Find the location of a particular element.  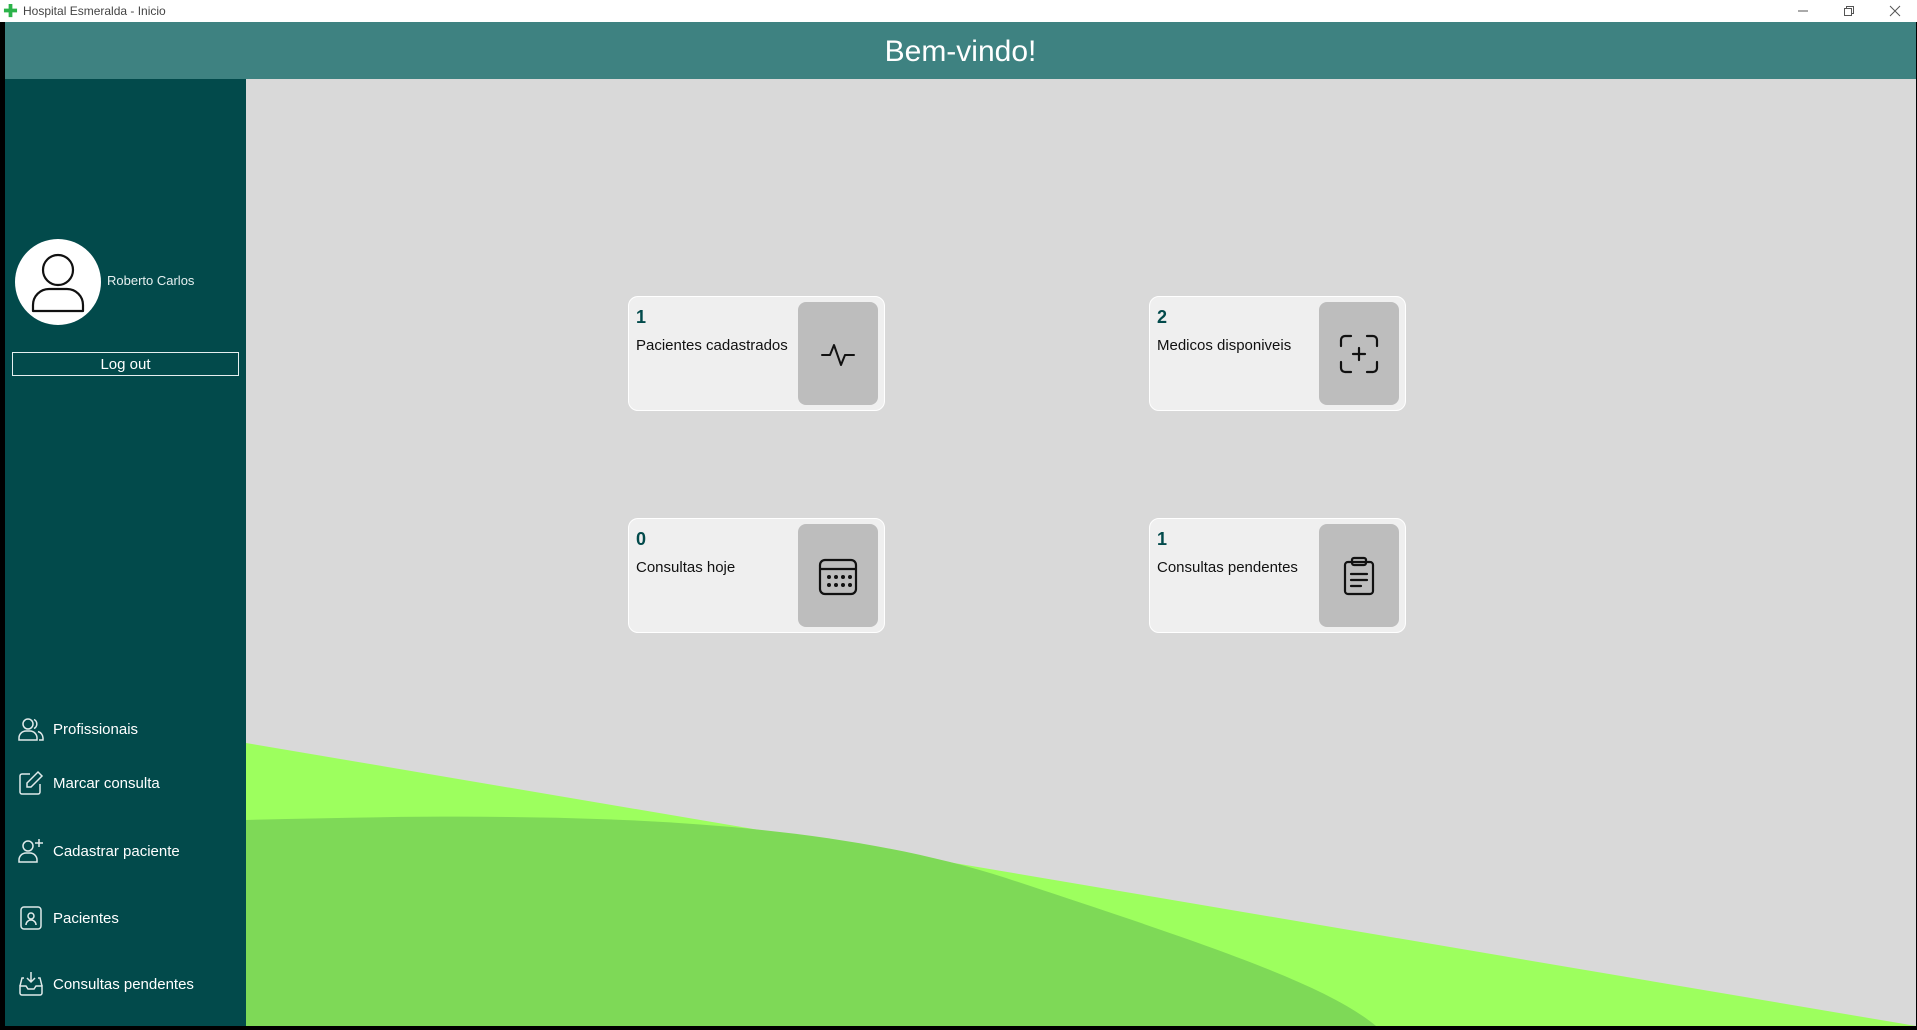

nav-item-label: Cadastrar paciente is located at coordinates (116, 851).